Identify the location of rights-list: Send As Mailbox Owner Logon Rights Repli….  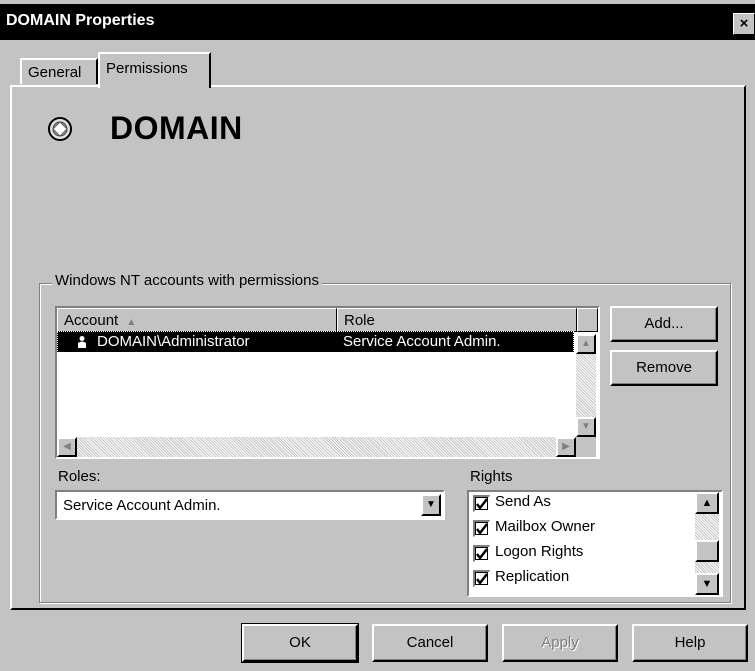
(595, 543).